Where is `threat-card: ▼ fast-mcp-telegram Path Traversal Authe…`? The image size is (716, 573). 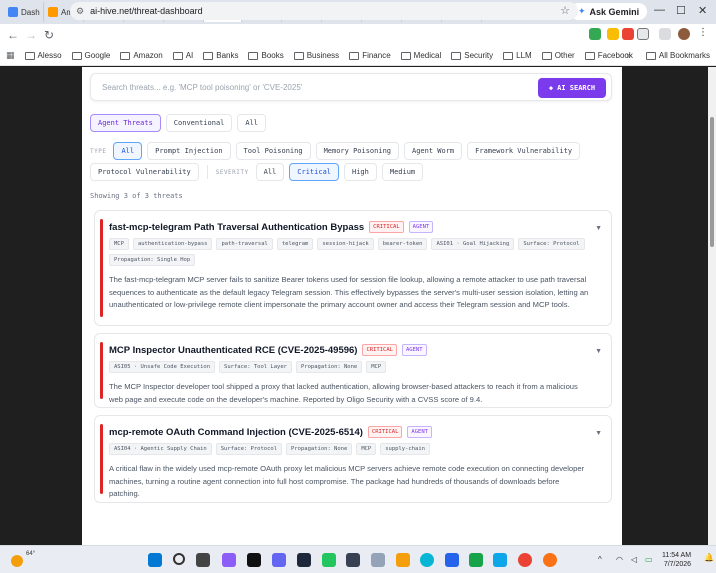
threat-card: ▼ fast-mcp-telegram Path Traversal Authe… is located at coordinates (353, 268).